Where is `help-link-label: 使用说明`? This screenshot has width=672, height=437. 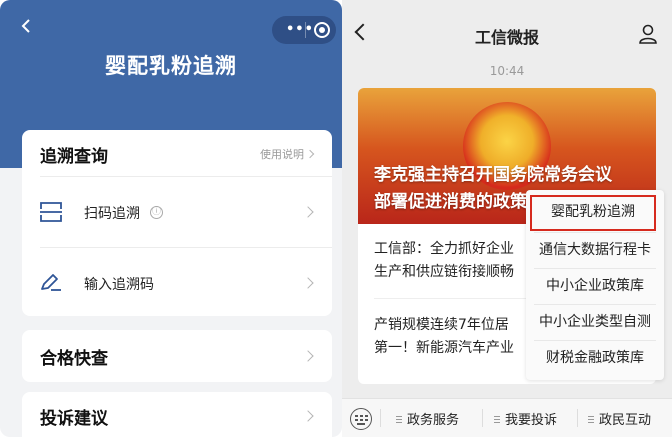 help-link-label: 使用说明 is located at coordinates (282, 154).